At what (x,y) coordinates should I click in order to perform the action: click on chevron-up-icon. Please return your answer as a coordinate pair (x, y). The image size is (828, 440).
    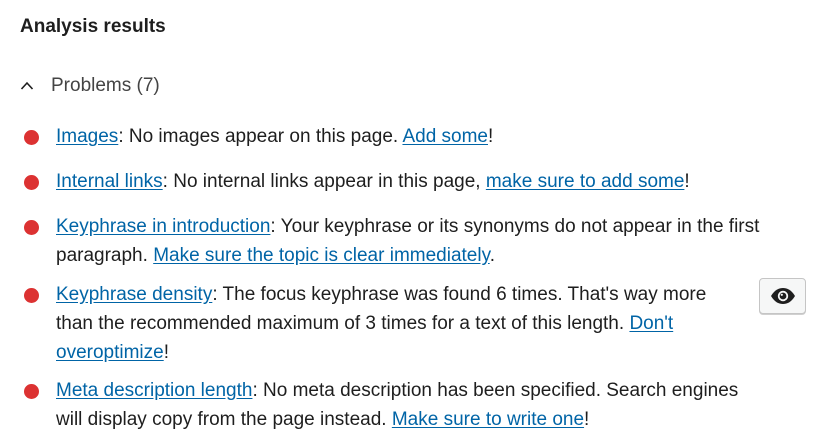
    Looking at the image, I should click on (27, 85).